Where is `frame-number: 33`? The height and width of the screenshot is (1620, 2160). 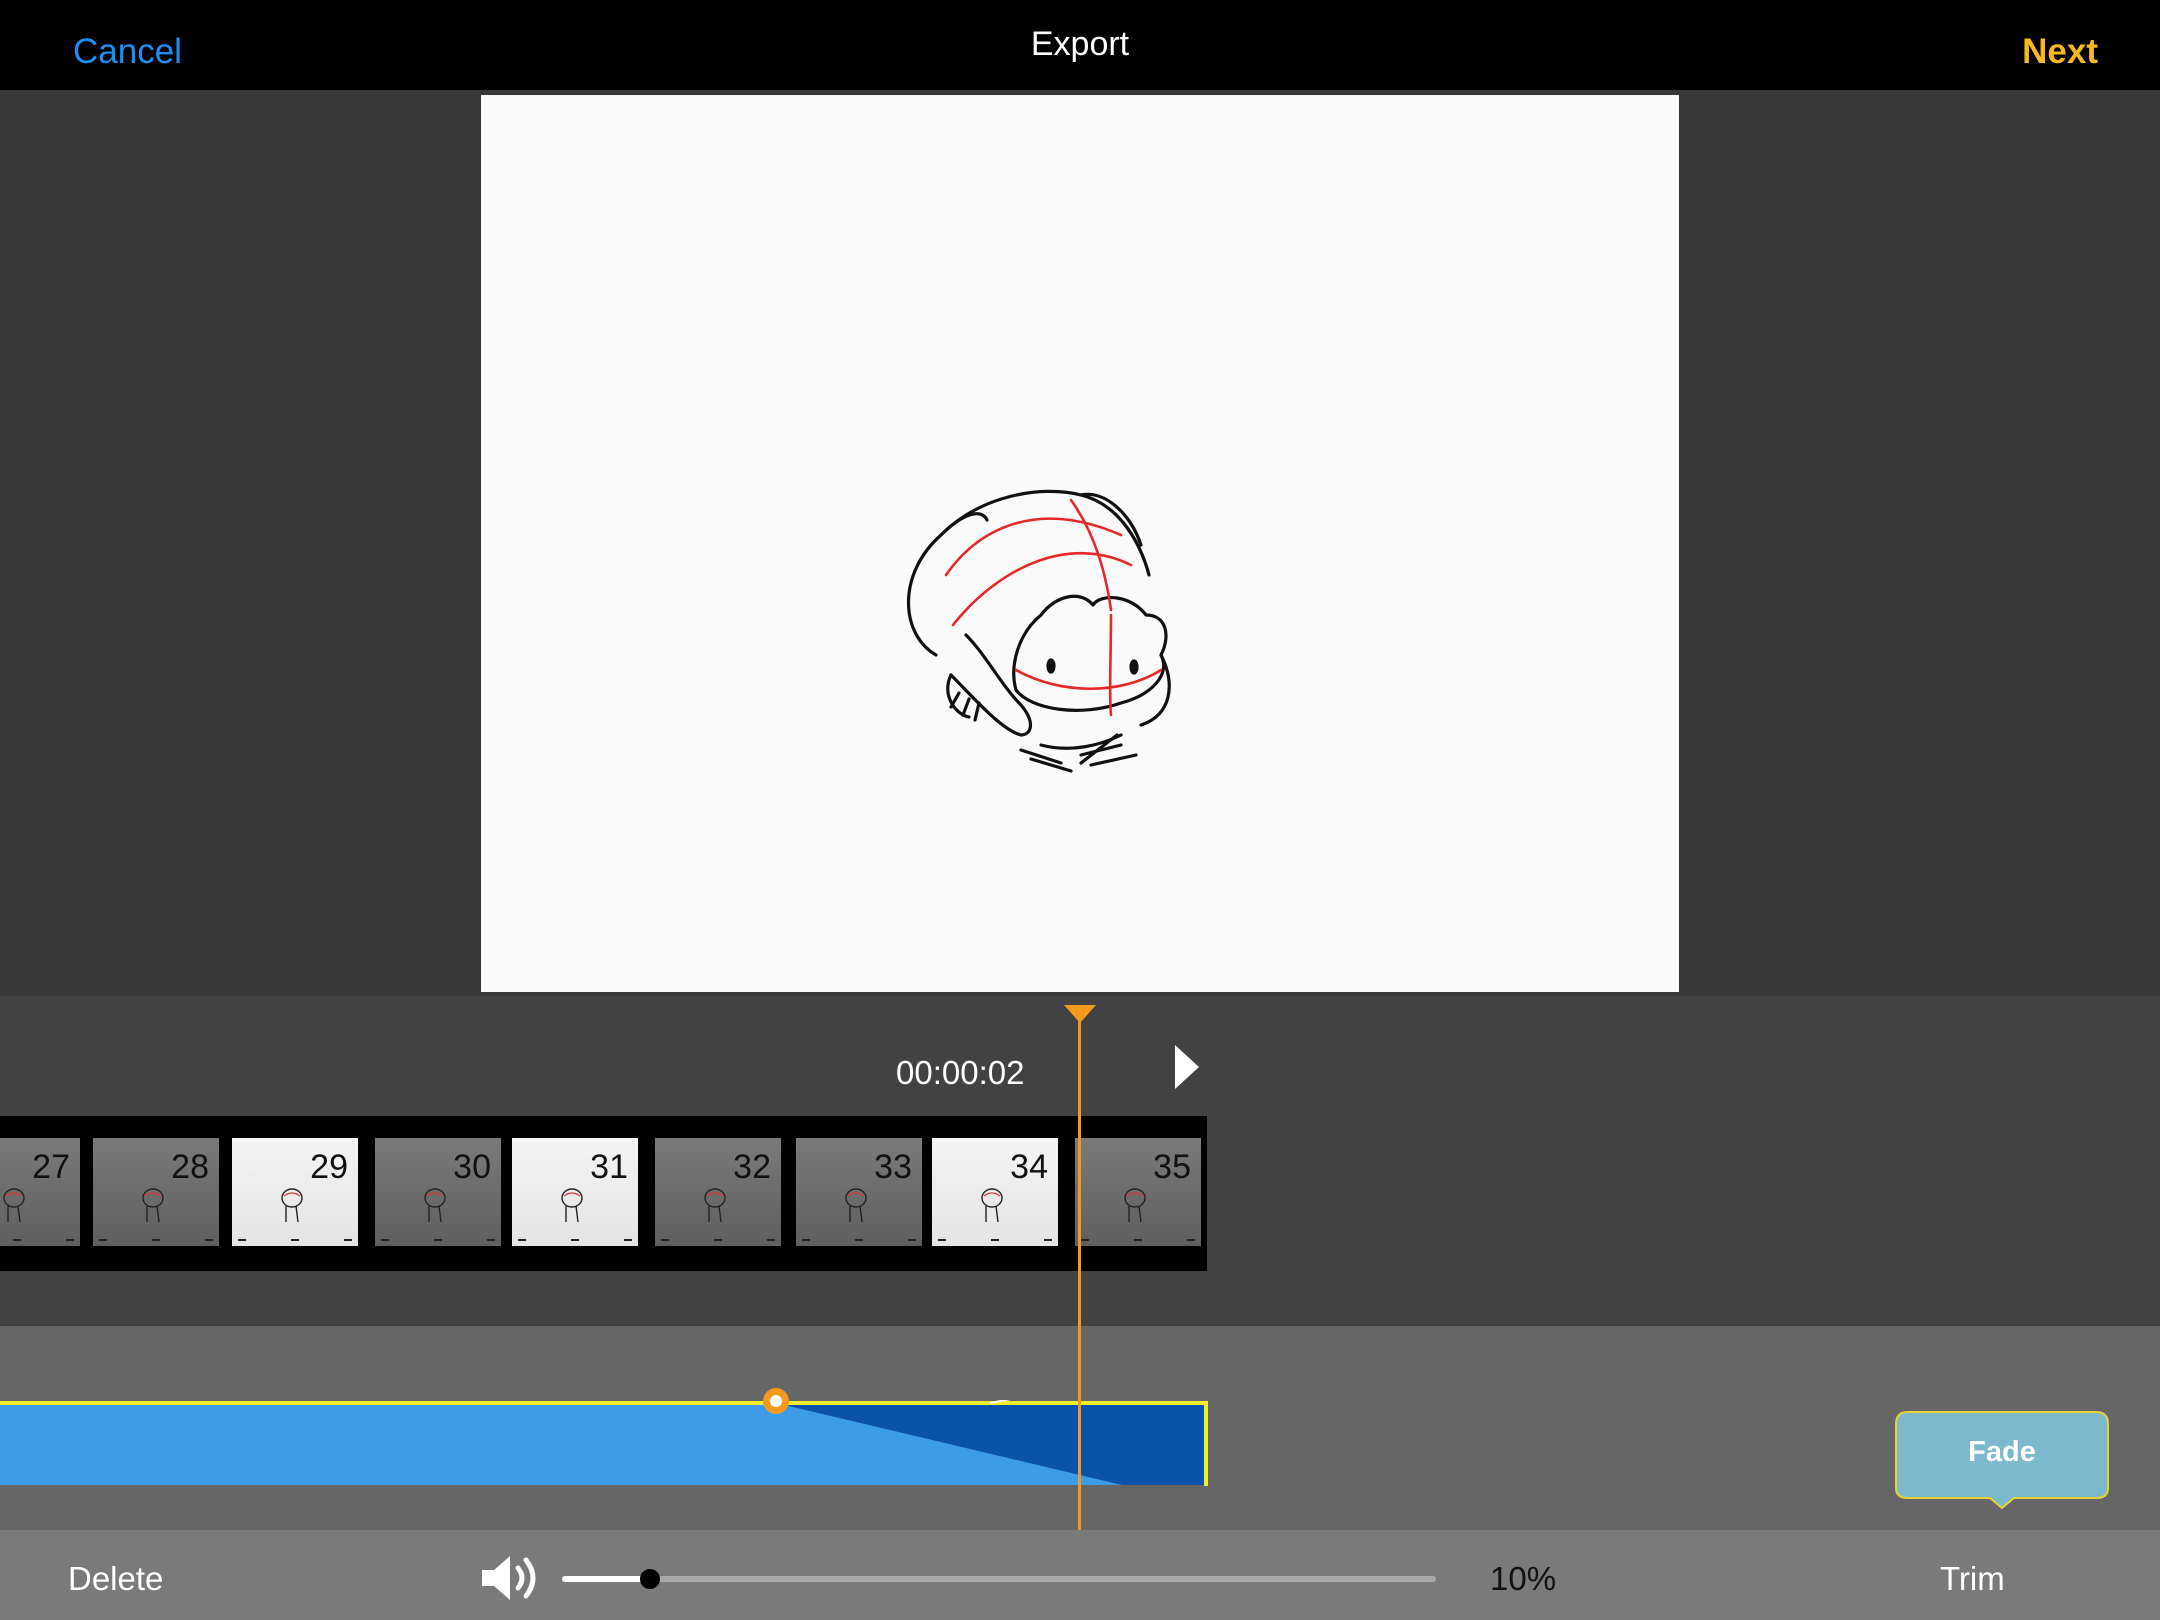
frame-number: 33 is located at coordinates (893, 1167).